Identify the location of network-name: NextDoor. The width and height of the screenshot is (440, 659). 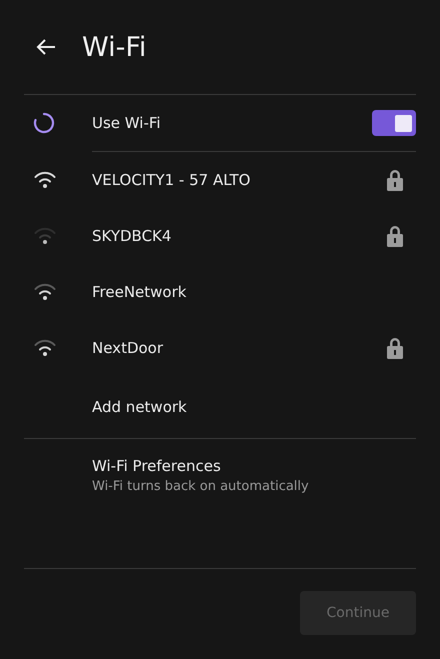
(239, 348).